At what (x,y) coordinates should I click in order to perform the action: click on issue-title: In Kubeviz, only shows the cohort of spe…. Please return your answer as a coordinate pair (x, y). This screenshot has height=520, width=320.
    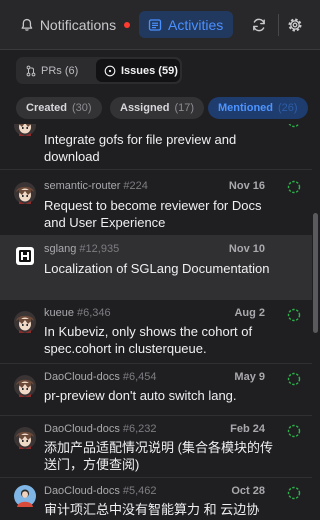
    Looking at the image, I should click on (148, 340).